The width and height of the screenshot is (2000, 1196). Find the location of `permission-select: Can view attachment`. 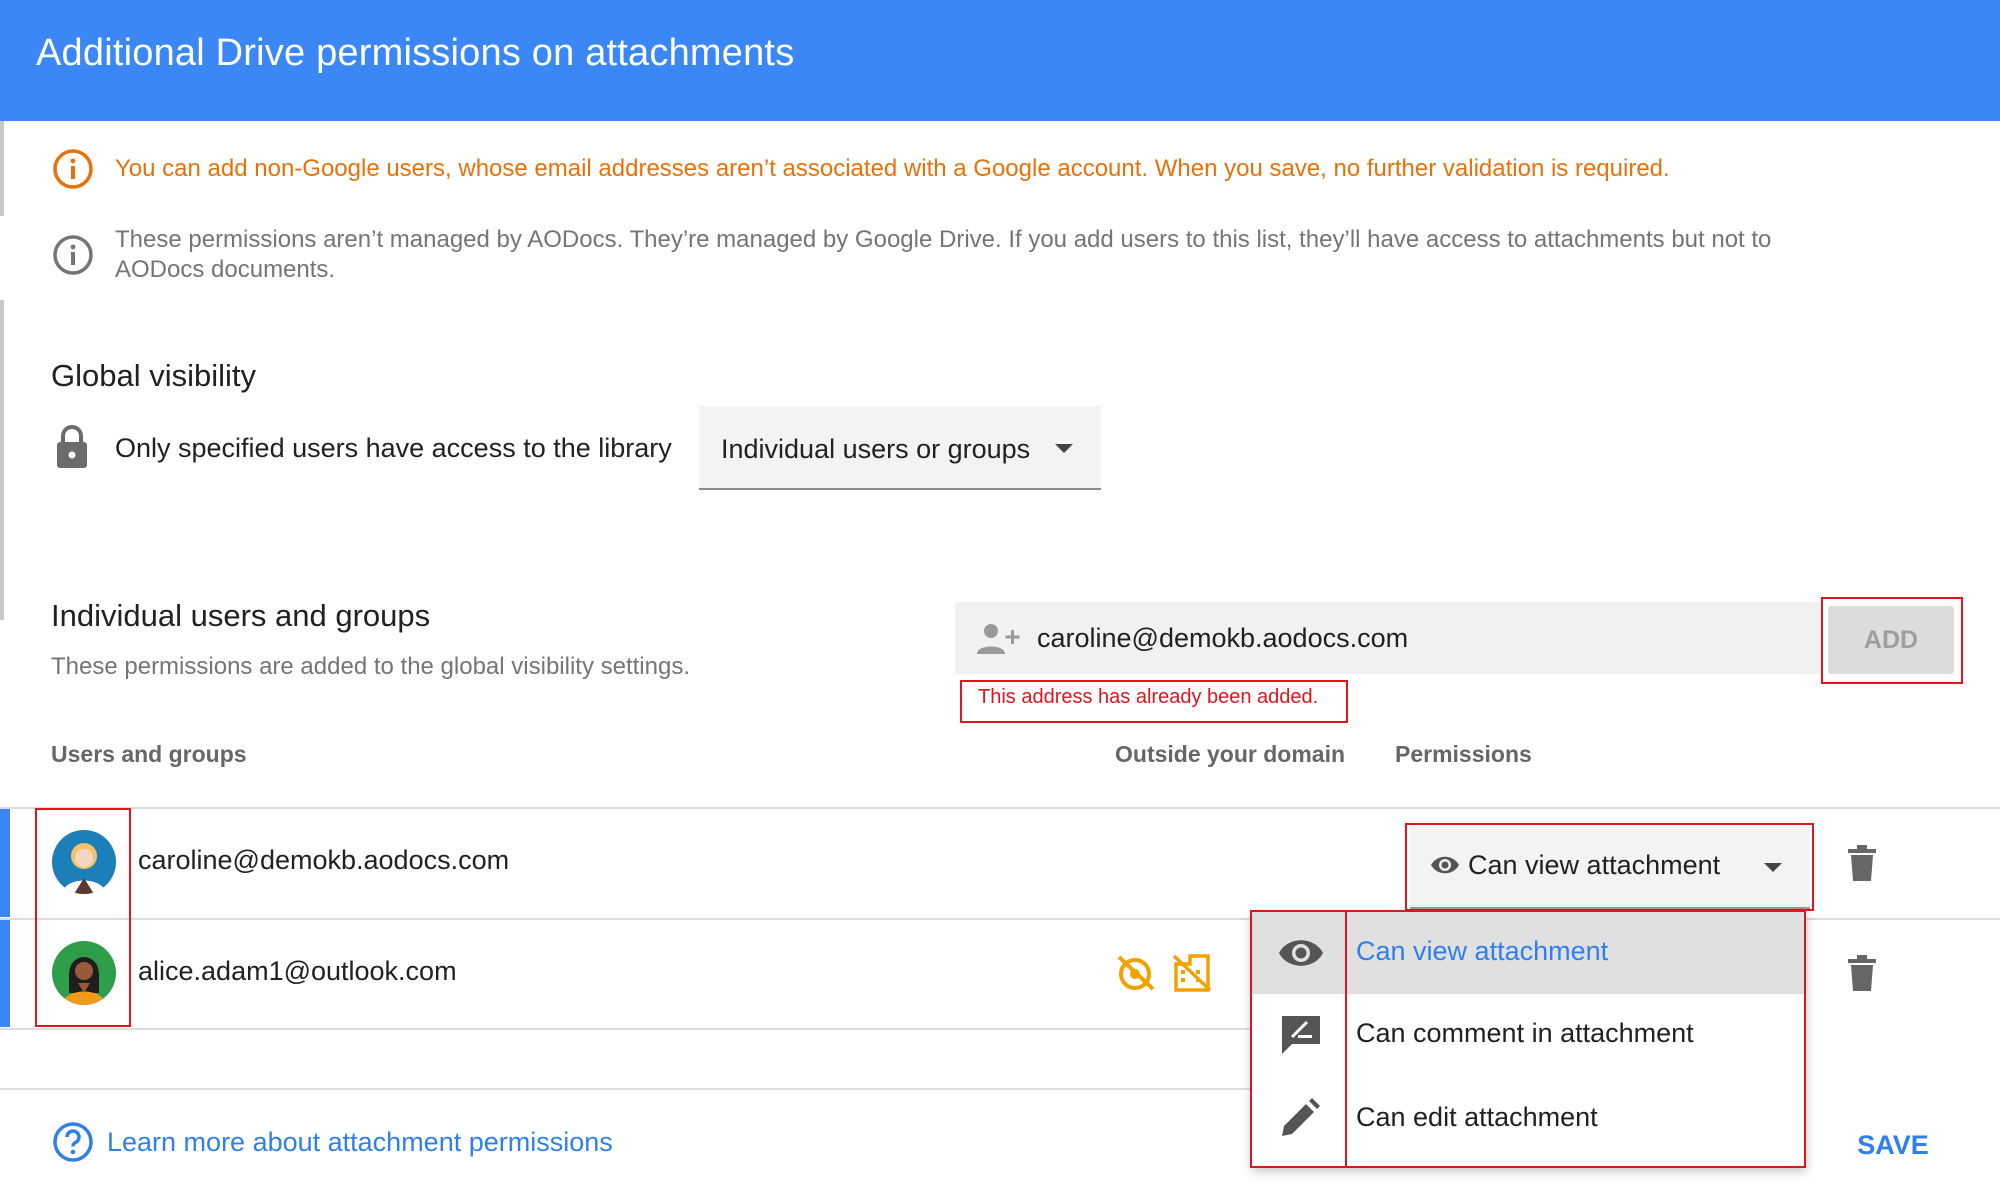

permission-select: Can view attachment is located at coordinates (1610, 867).